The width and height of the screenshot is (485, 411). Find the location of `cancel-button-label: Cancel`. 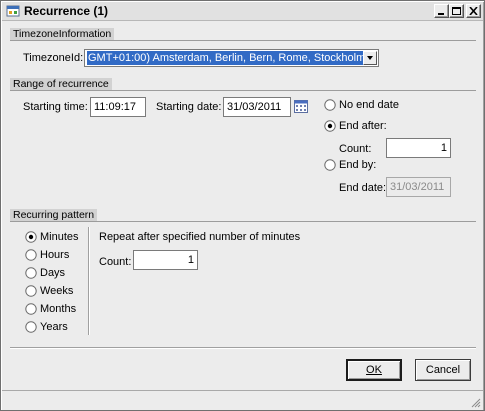

cancel-button-label: Cancel is located at coordinates (443, 370).